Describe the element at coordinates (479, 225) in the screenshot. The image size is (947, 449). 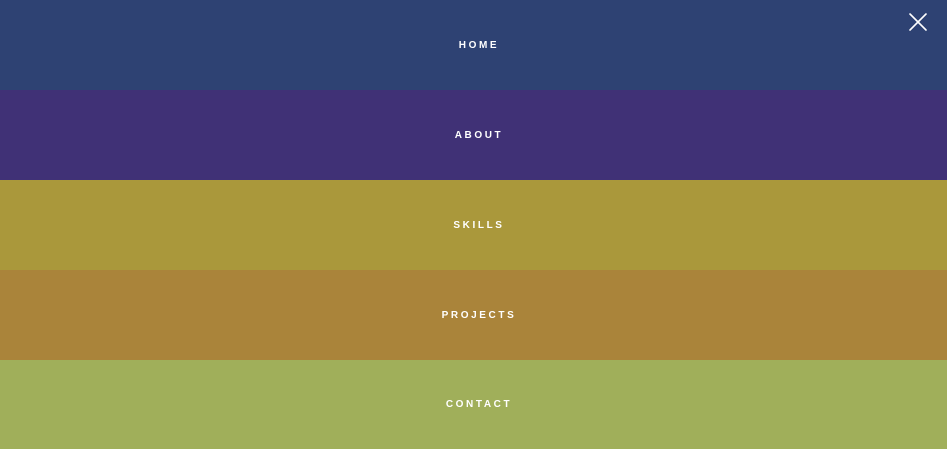
I see `nav-item-label: SKILLS` at that location.